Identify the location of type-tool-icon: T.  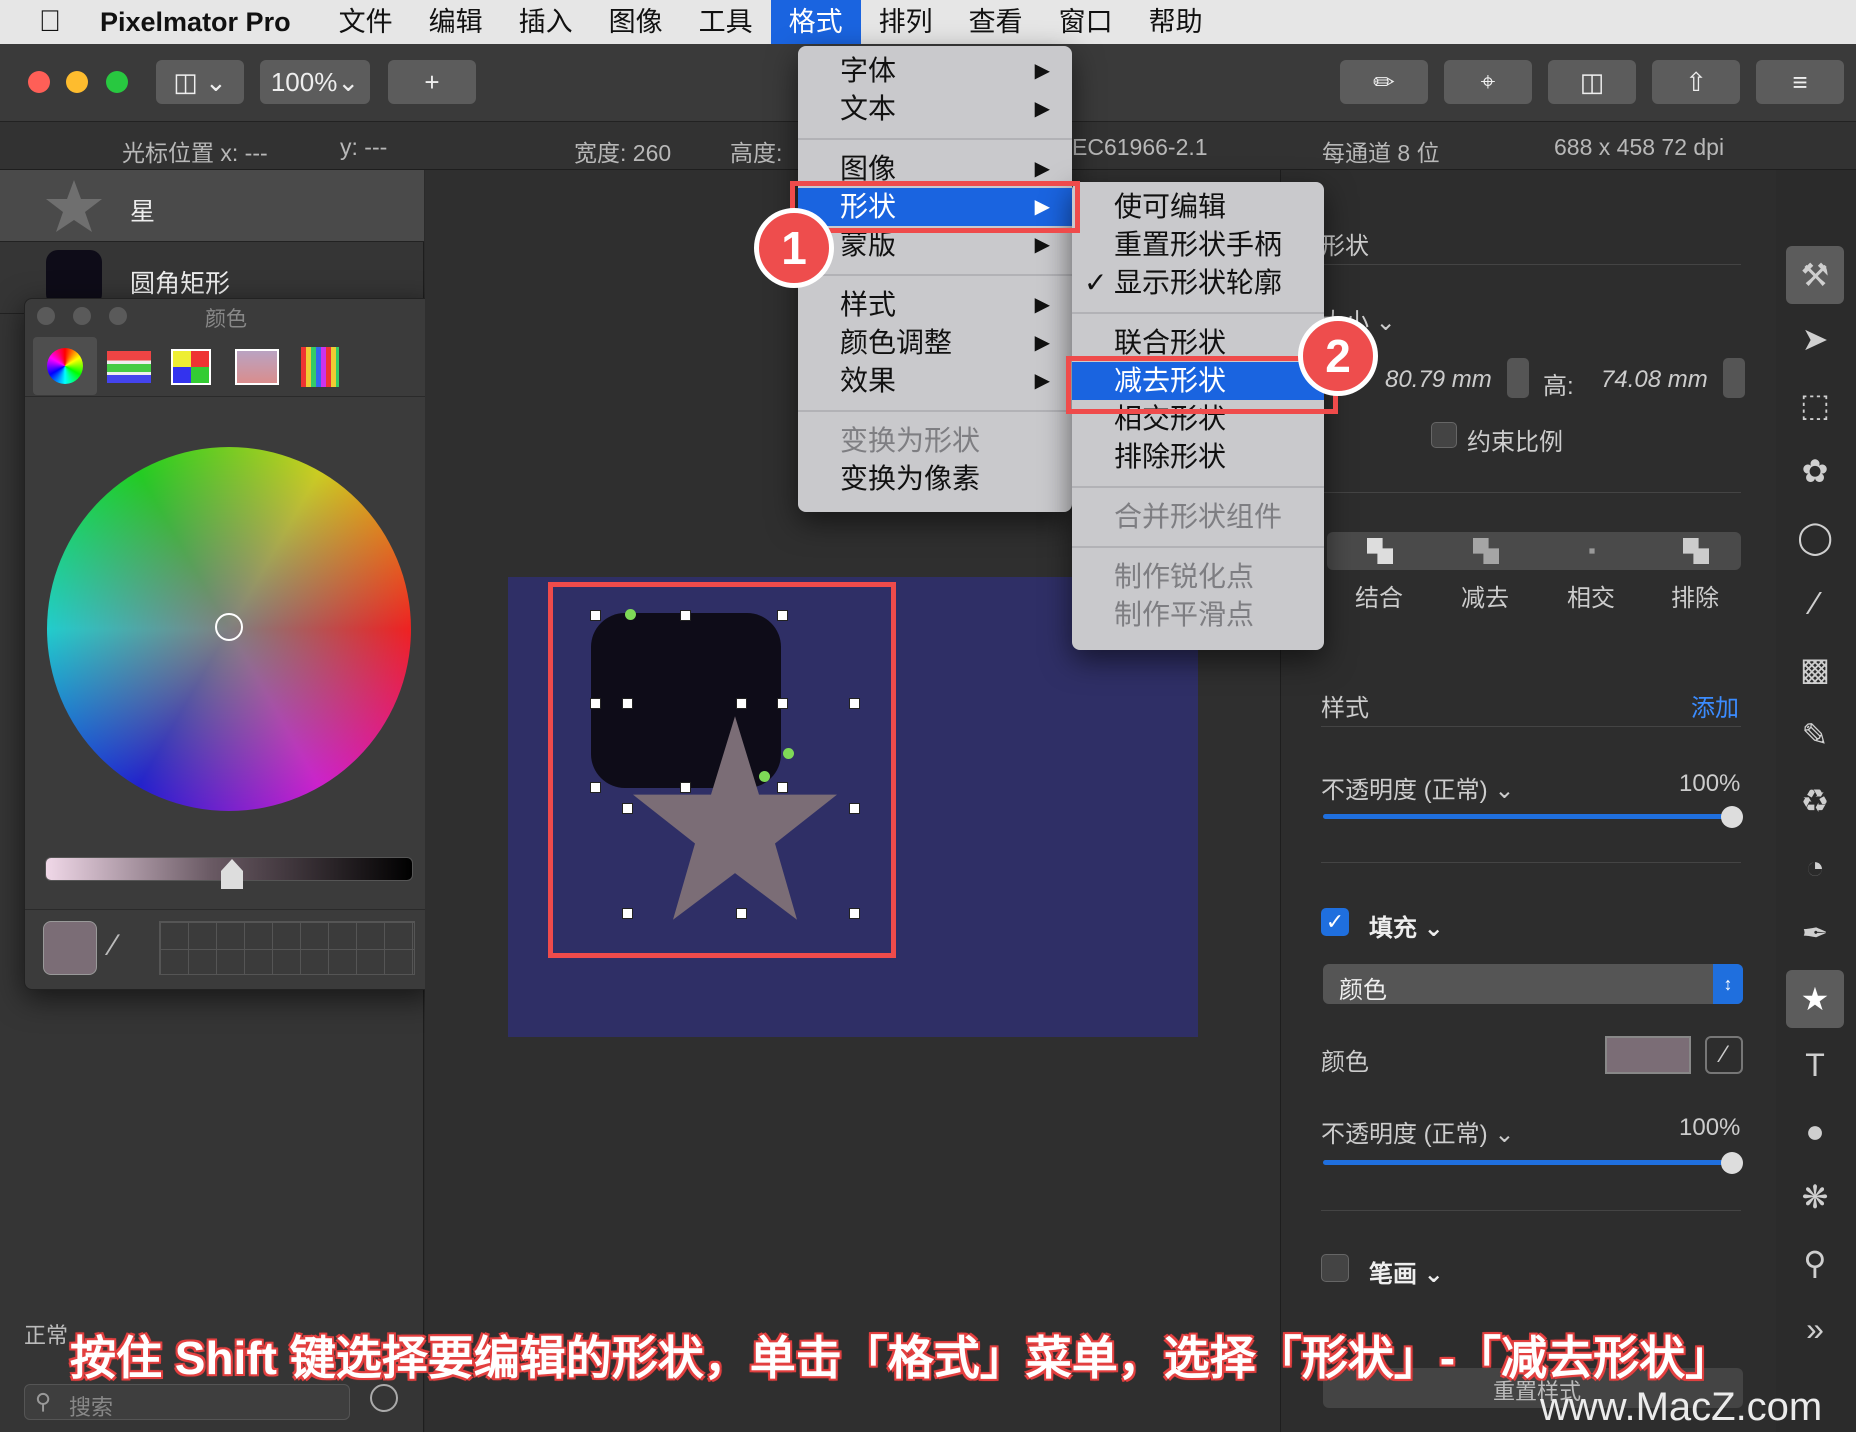
(1815, 1065).